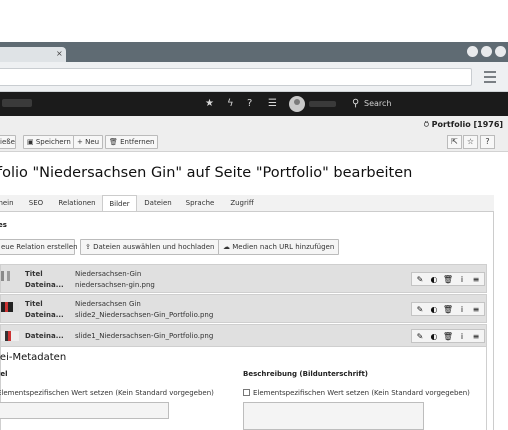  I want to click on star-icon: ★, so click(209, 104).